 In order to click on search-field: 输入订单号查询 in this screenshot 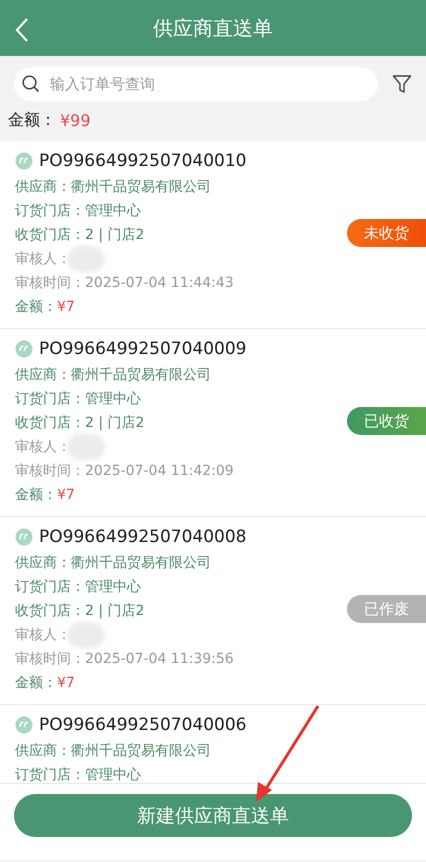, I will do `click(196, 84)`.